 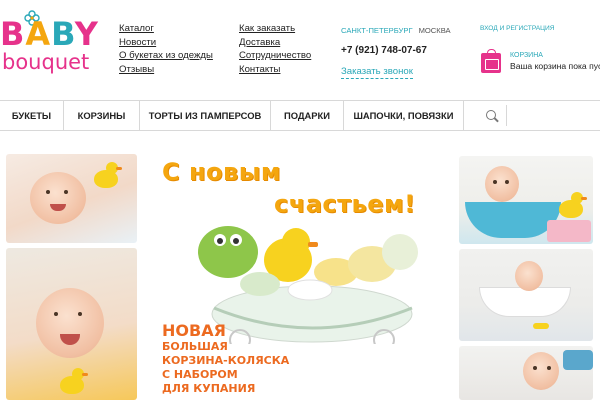 I want to click on bath-toy, so click(x=578, y=360).